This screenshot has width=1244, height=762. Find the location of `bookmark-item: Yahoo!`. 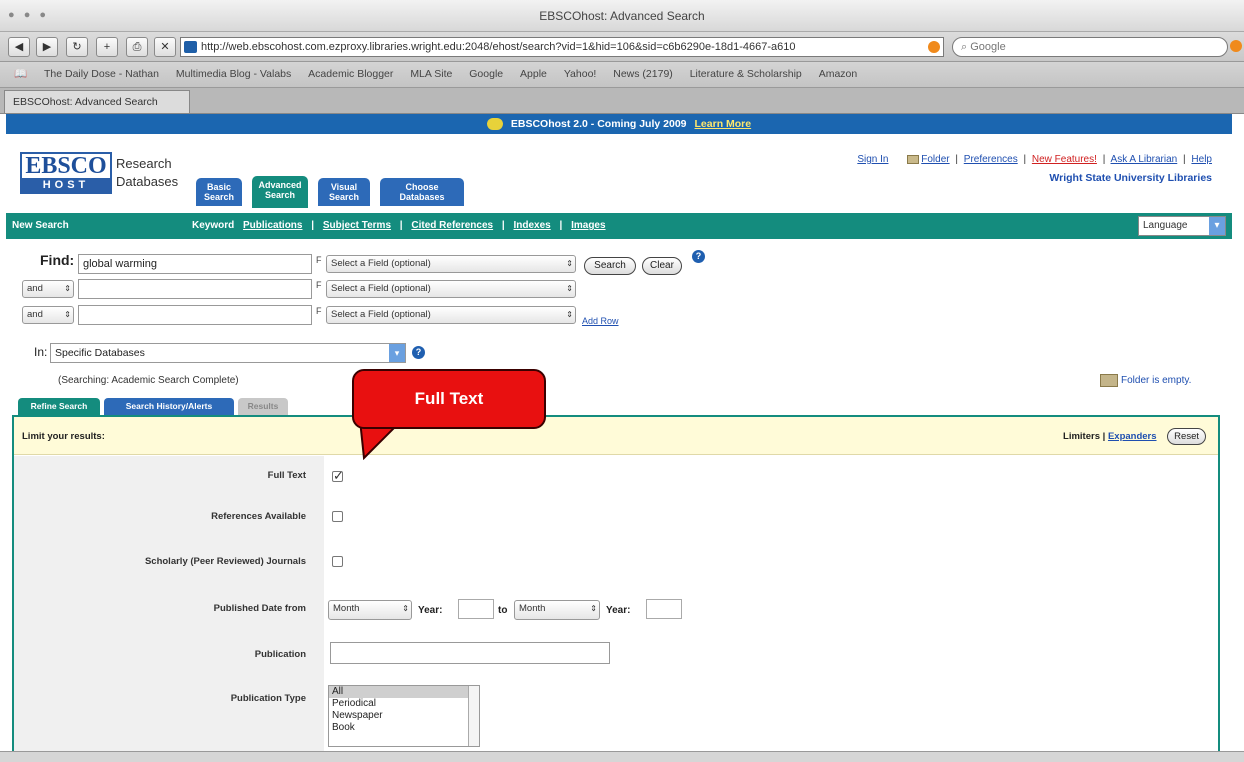

bookmark-item: Yahoo! is located at coordinates (580, 74).